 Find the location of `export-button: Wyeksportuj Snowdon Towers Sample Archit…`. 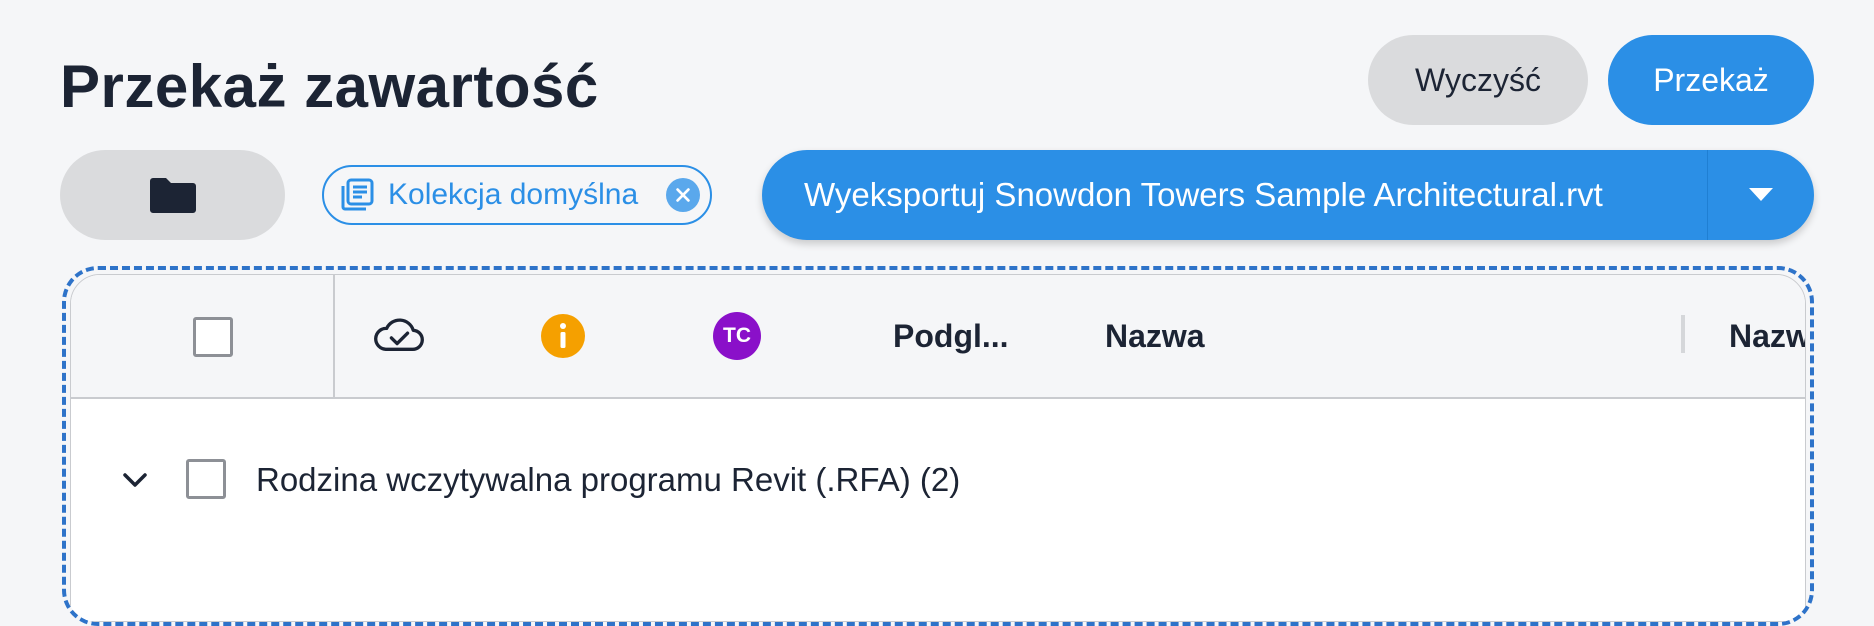

export-button: Wyeksportuj Snowdon Towers Sample Archit… is located at coordinates (1234, 195).